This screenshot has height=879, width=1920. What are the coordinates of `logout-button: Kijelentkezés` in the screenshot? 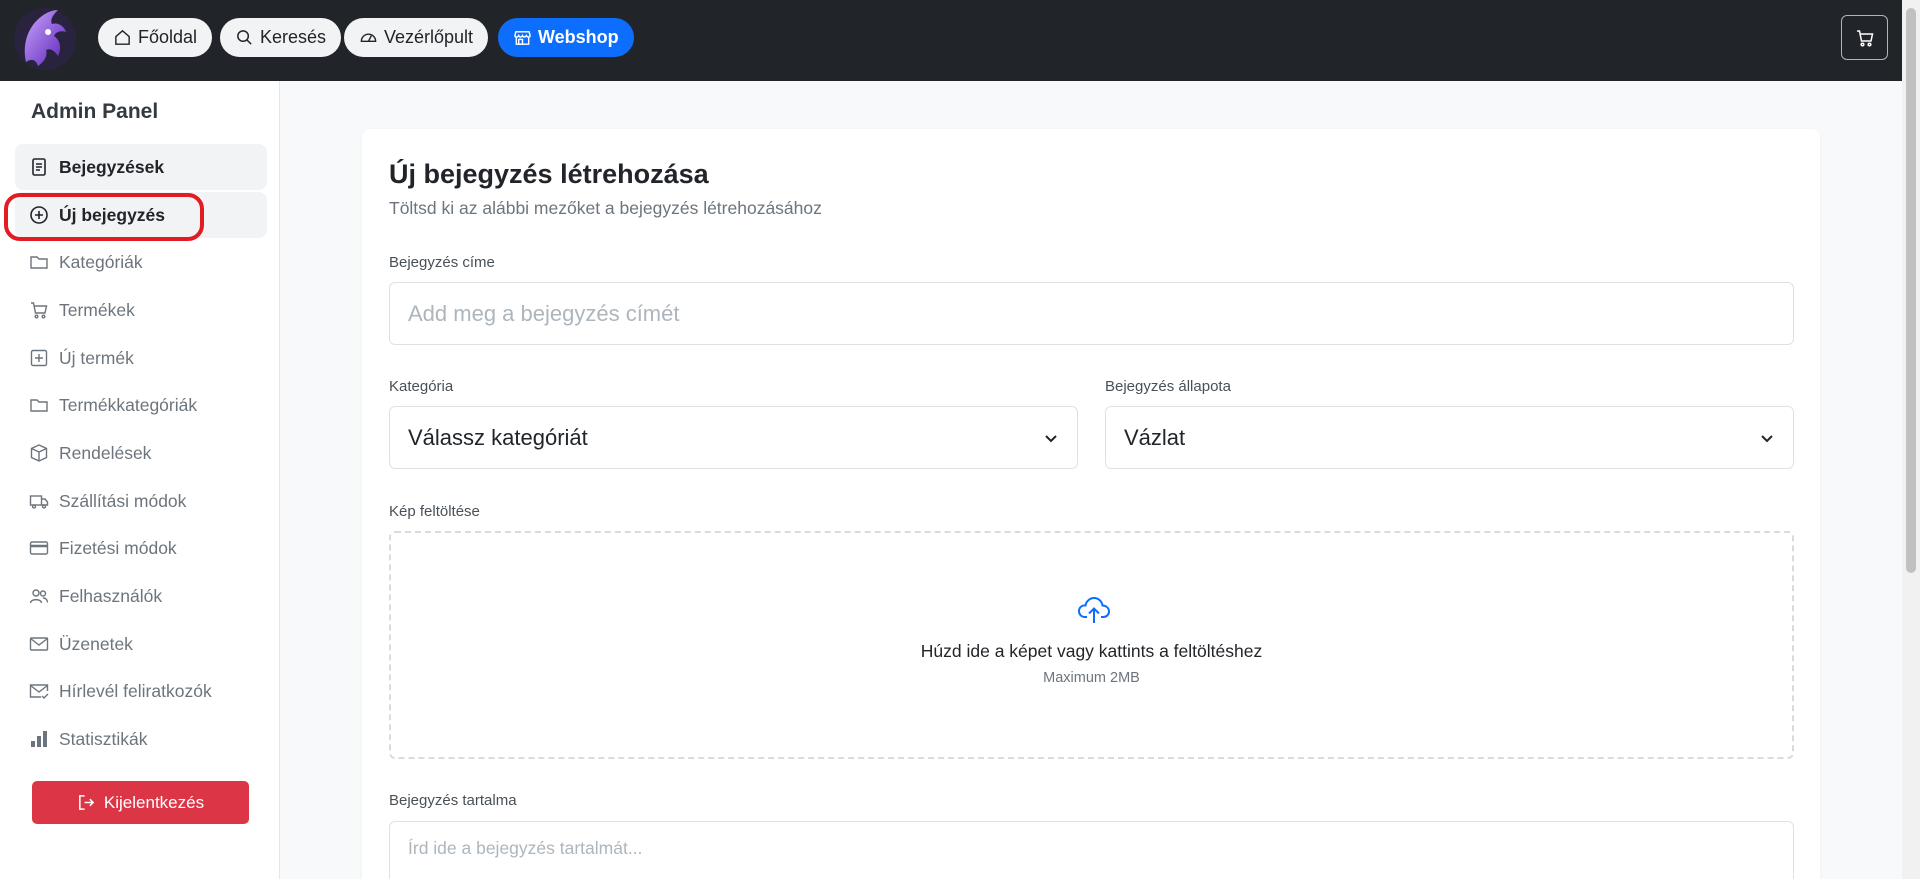 It's located at (140, 802).